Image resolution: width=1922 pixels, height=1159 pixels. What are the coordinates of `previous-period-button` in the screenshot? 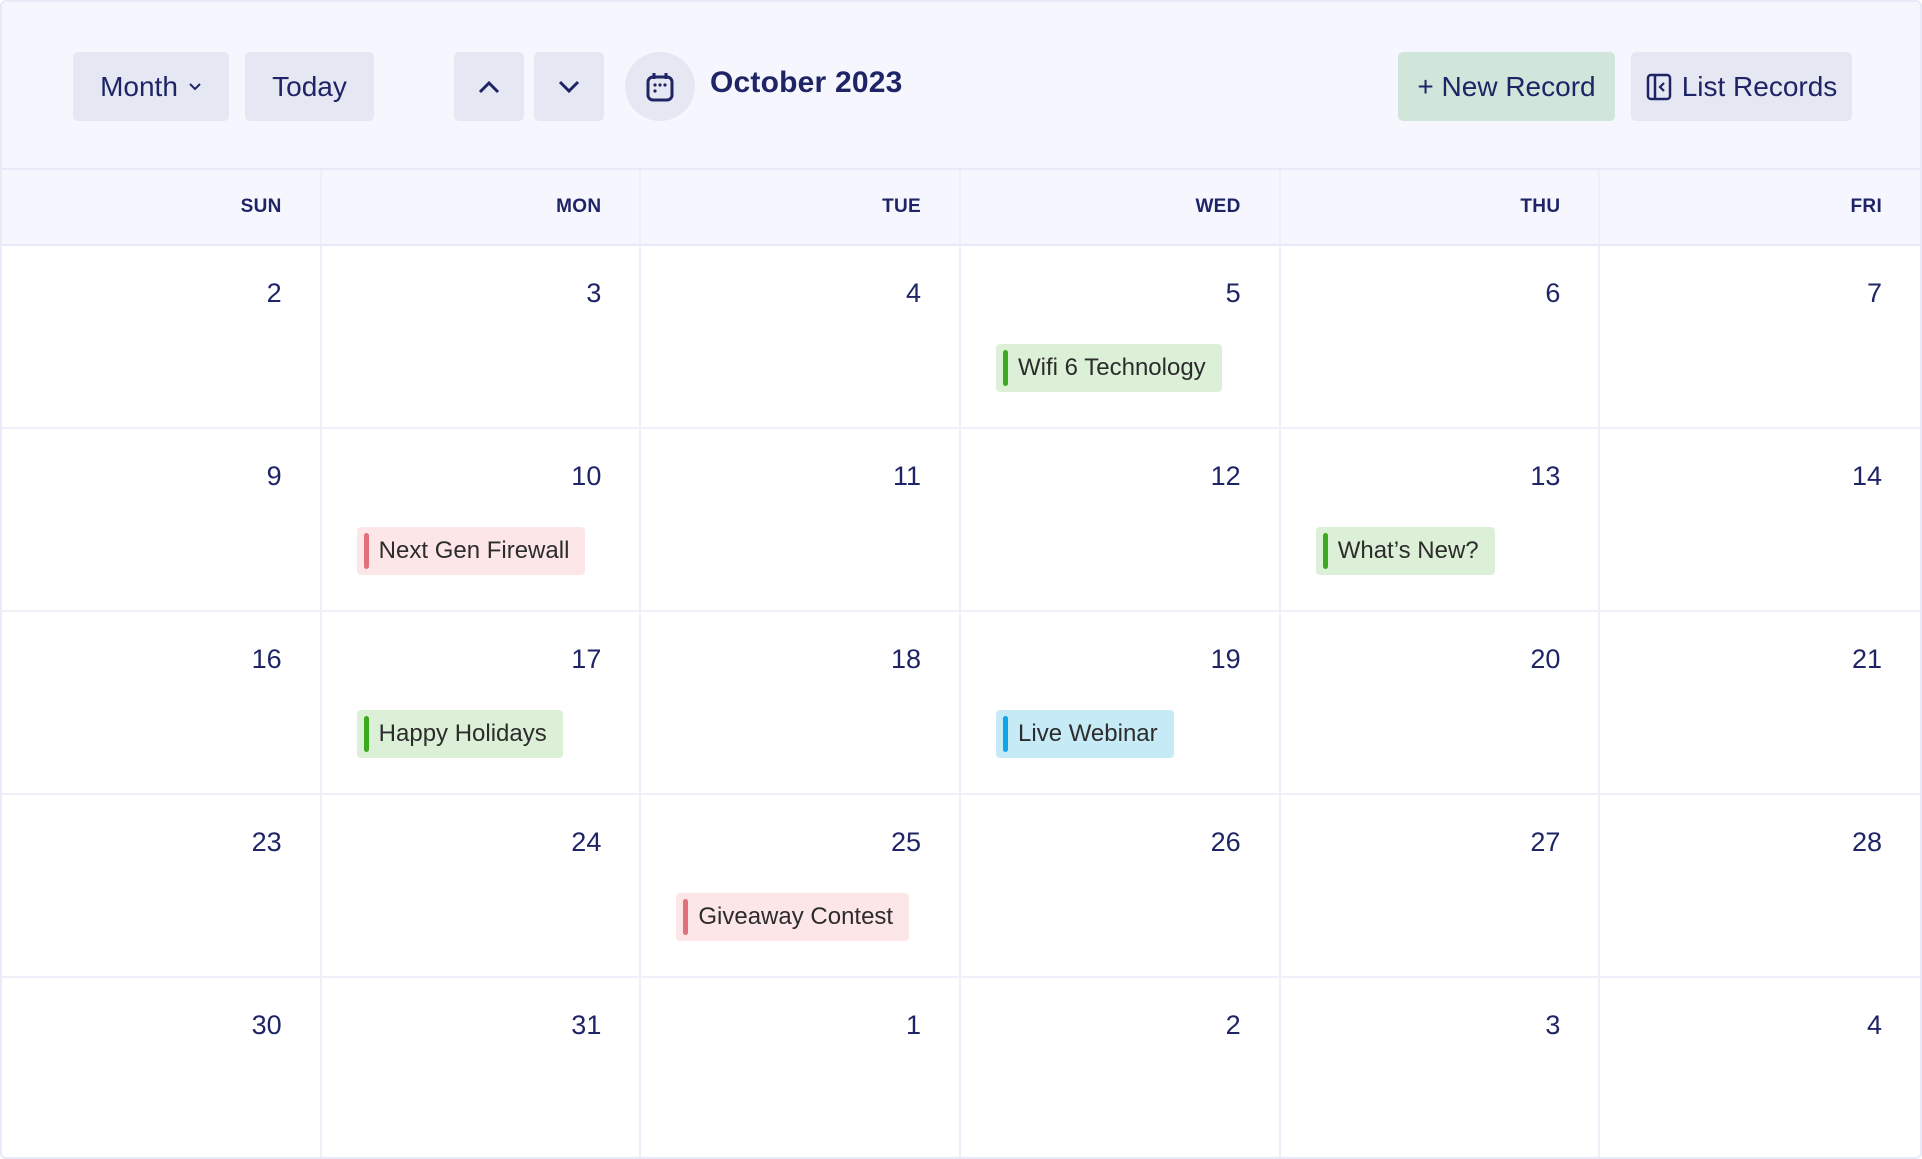 It's located at (489, 86).